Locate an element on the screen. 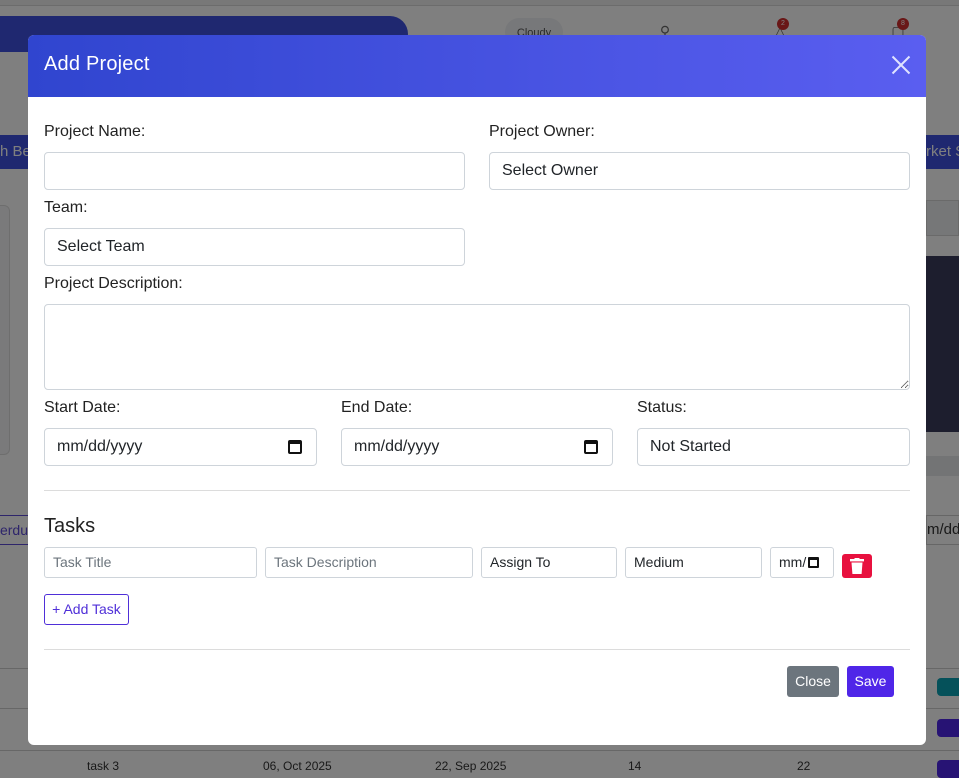 Image resolution: width=959 pixels, height=778 pixels. start-date-value: mm/dd/yyyy is located at coordinates (100, 446).